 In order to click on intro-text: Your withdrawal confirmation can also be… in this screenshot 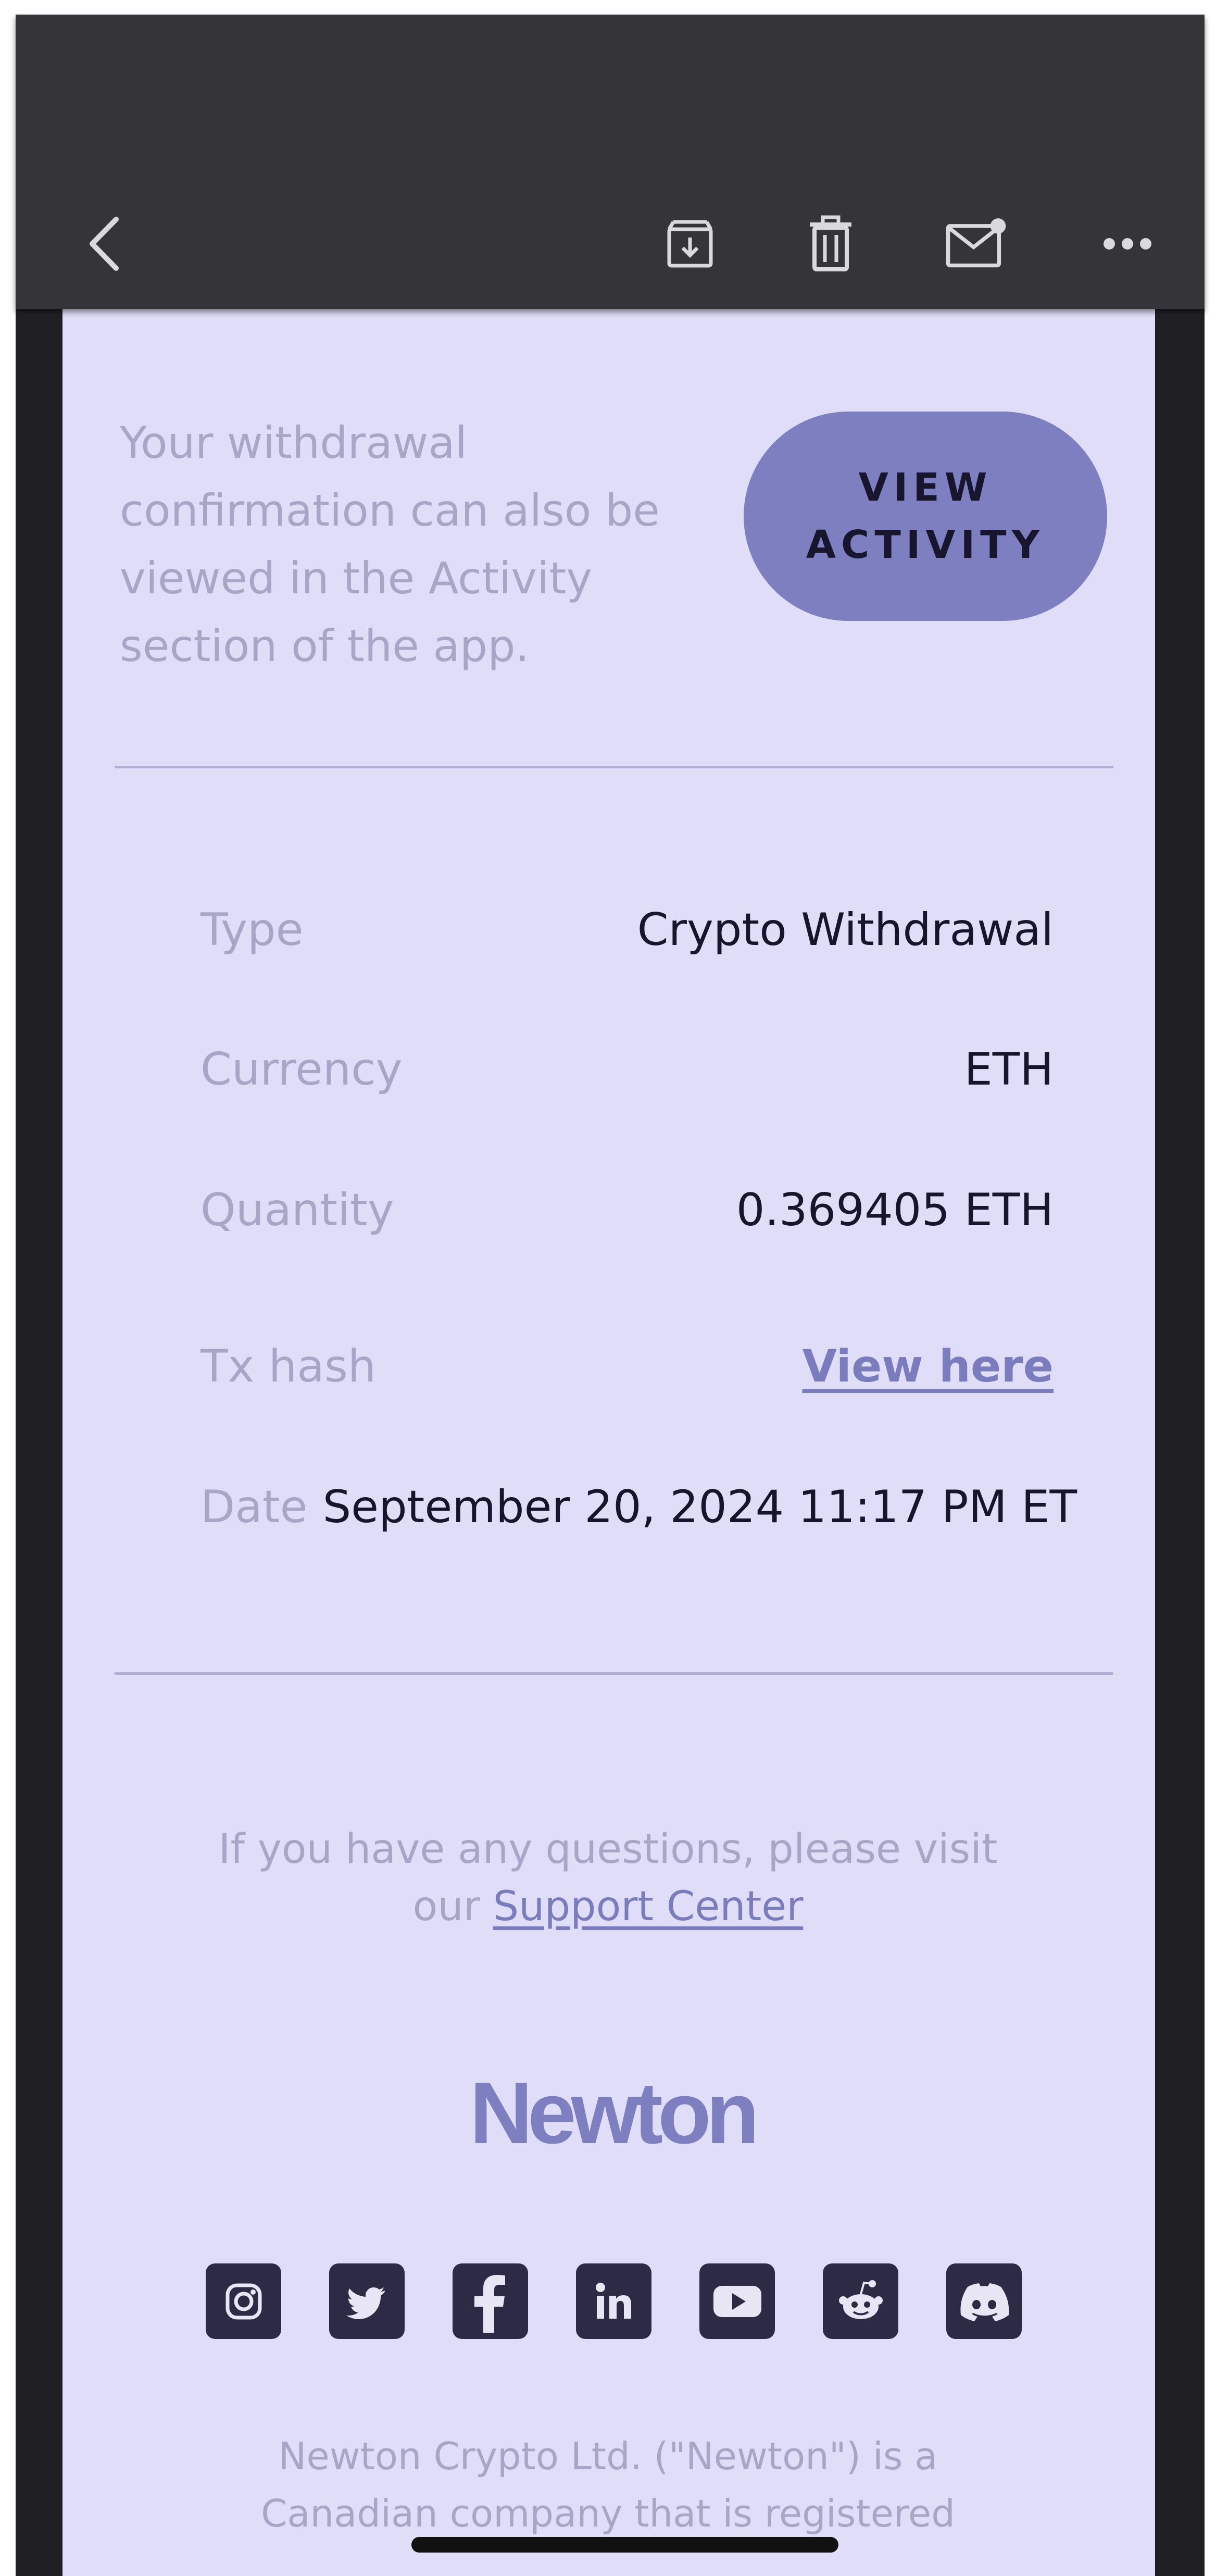, I will do `click(390, 544)`.